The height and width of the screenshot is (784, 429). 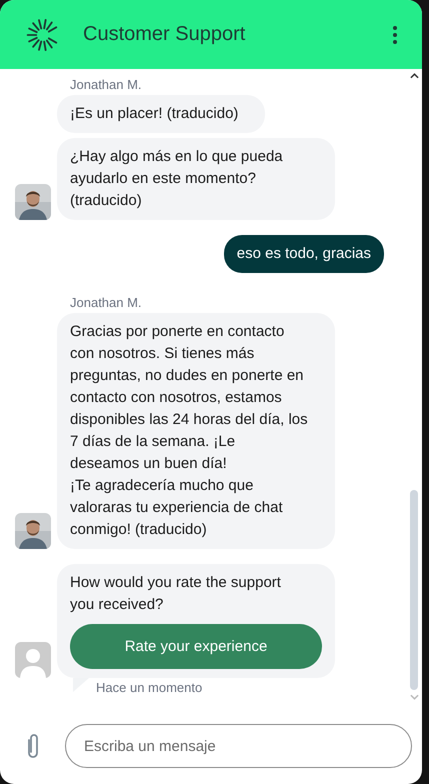 What do you see at coordinates (414, 76) in the screenshot?
I see `scroll-up-icon` at bounding box center [414, 76].